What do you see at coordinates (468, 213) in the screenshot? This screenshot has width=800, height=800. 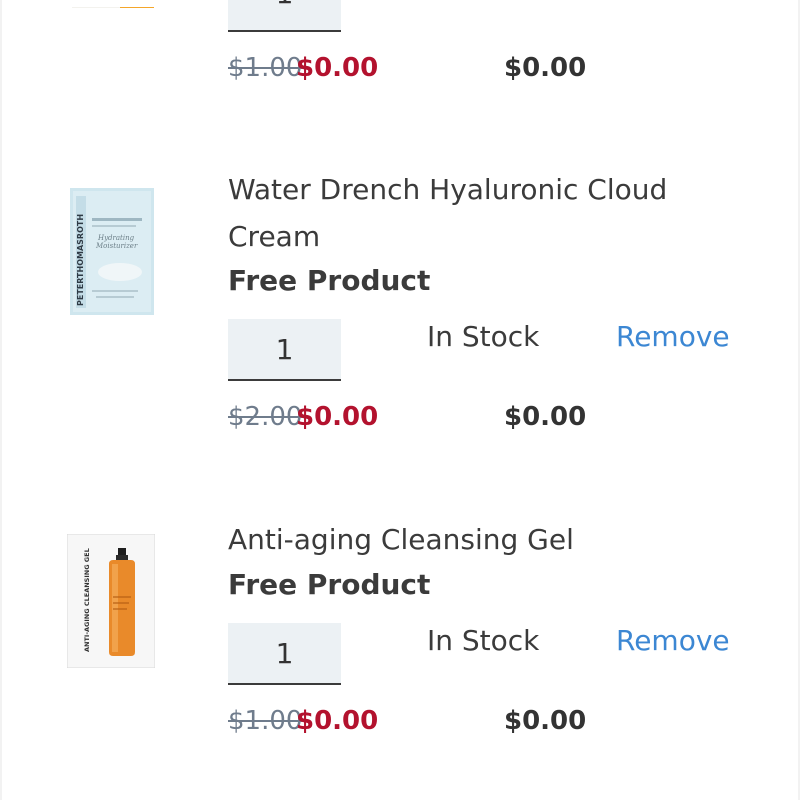 I see `product-name: Water Drench Hyaluronic Cloud Cream` at bounding box center [468, 213].